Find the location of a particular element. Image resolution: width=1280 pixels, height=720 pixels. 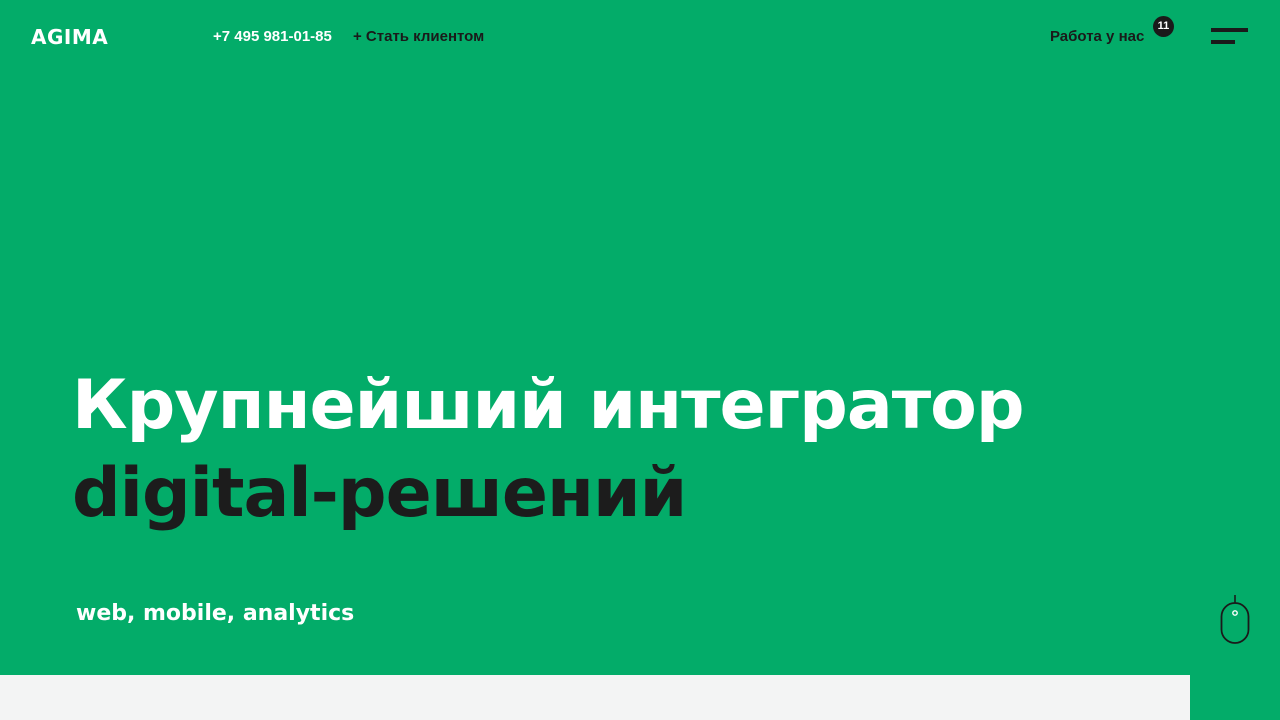

next-section-strip is located at coordinates (595, 697).